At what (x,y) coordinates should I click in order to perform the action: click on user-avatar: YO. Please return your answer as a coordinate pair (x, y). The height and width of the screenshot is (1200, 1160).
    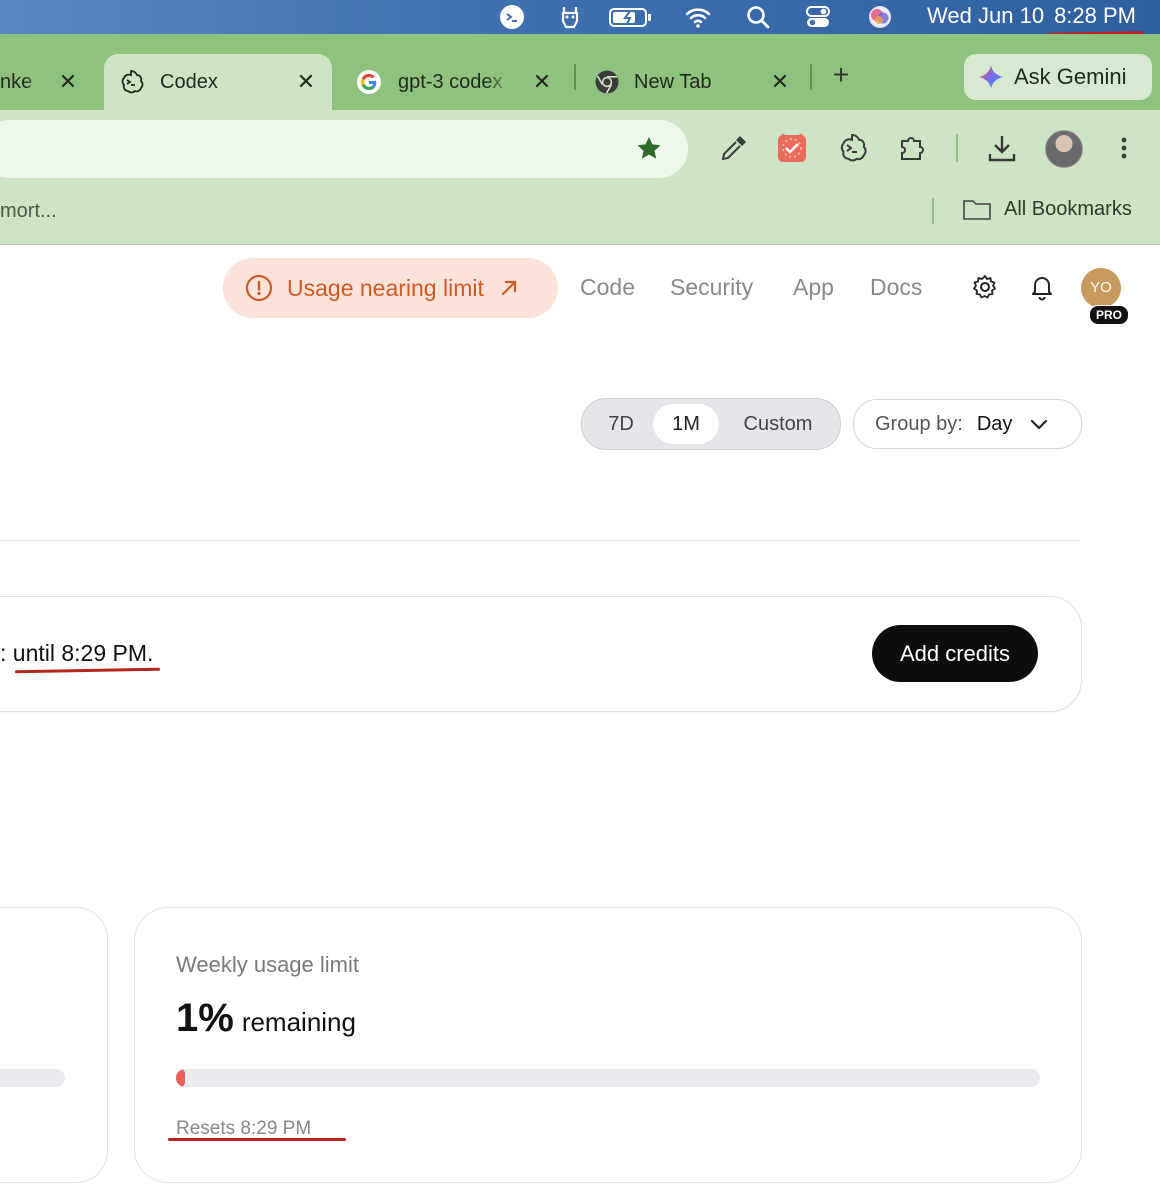
    Looking at the image, I should click on (1101, 288).